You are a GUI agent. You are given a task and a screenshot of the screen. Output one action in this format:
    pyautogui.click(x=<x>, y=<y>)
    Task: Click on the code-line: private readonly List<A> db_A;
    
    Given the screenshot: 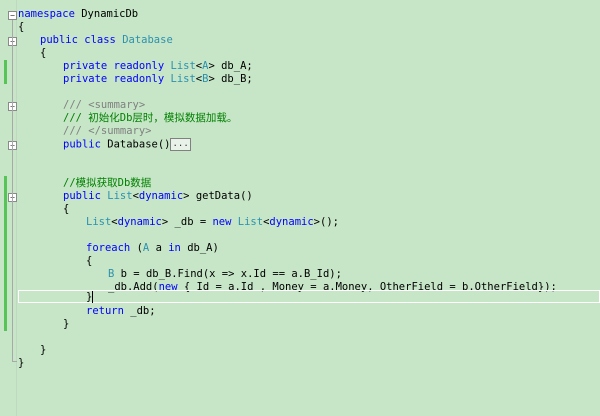 What is the action you would take?
    pyautogui.click(x=158, y=66)
    